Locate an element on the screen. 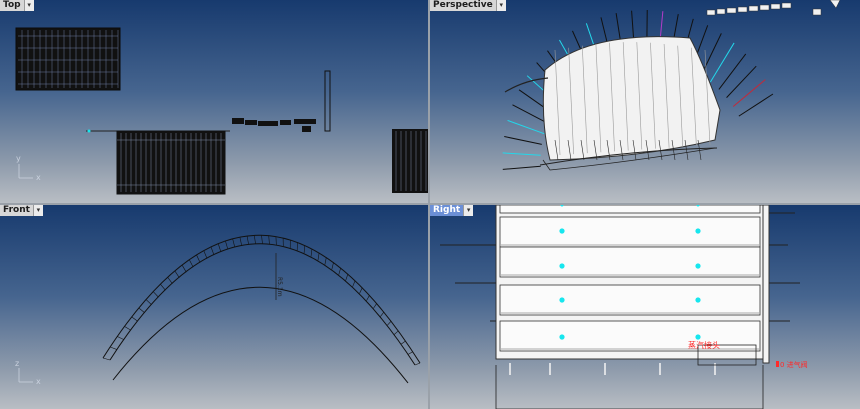  viewport-perspective-tab: Perspective ▾ is located at coordinates (468, 5).